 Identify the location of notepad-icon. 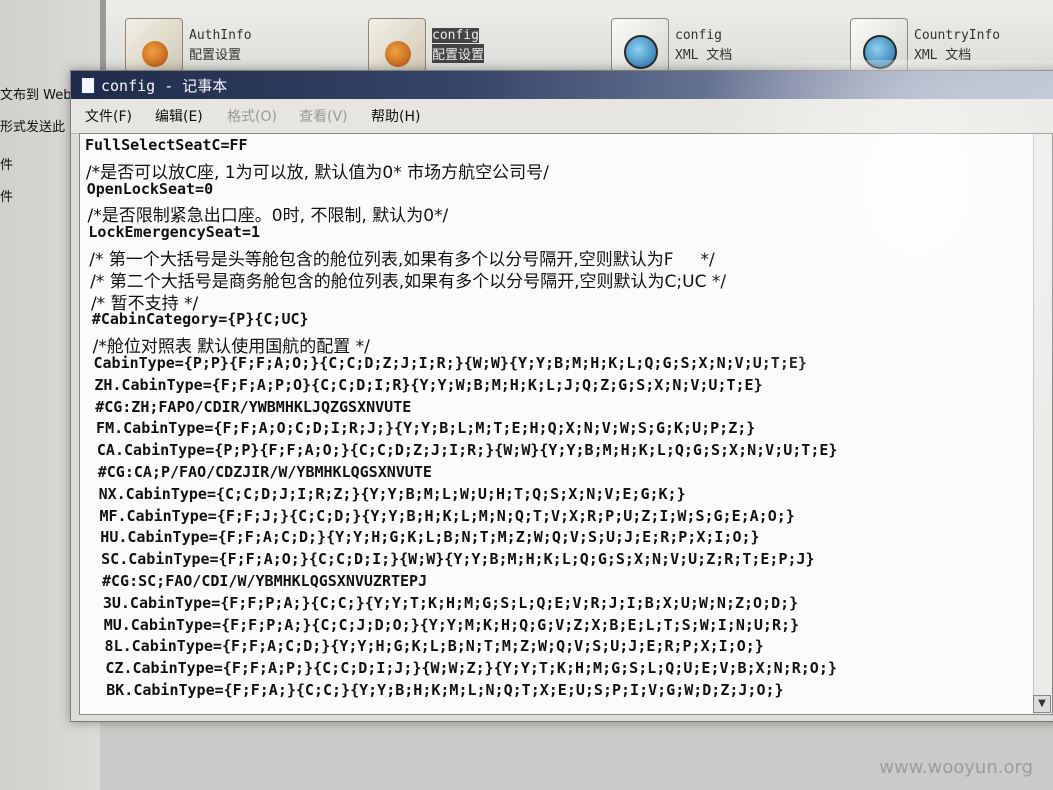
(88, 85).